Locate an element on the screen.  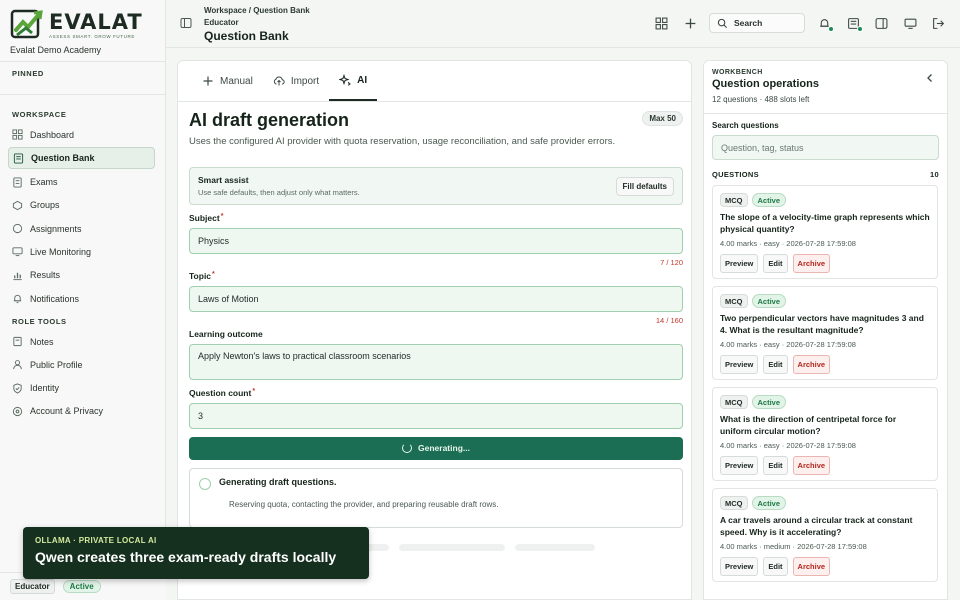
tab-manual: Manual is located at coordinates (227, 81).